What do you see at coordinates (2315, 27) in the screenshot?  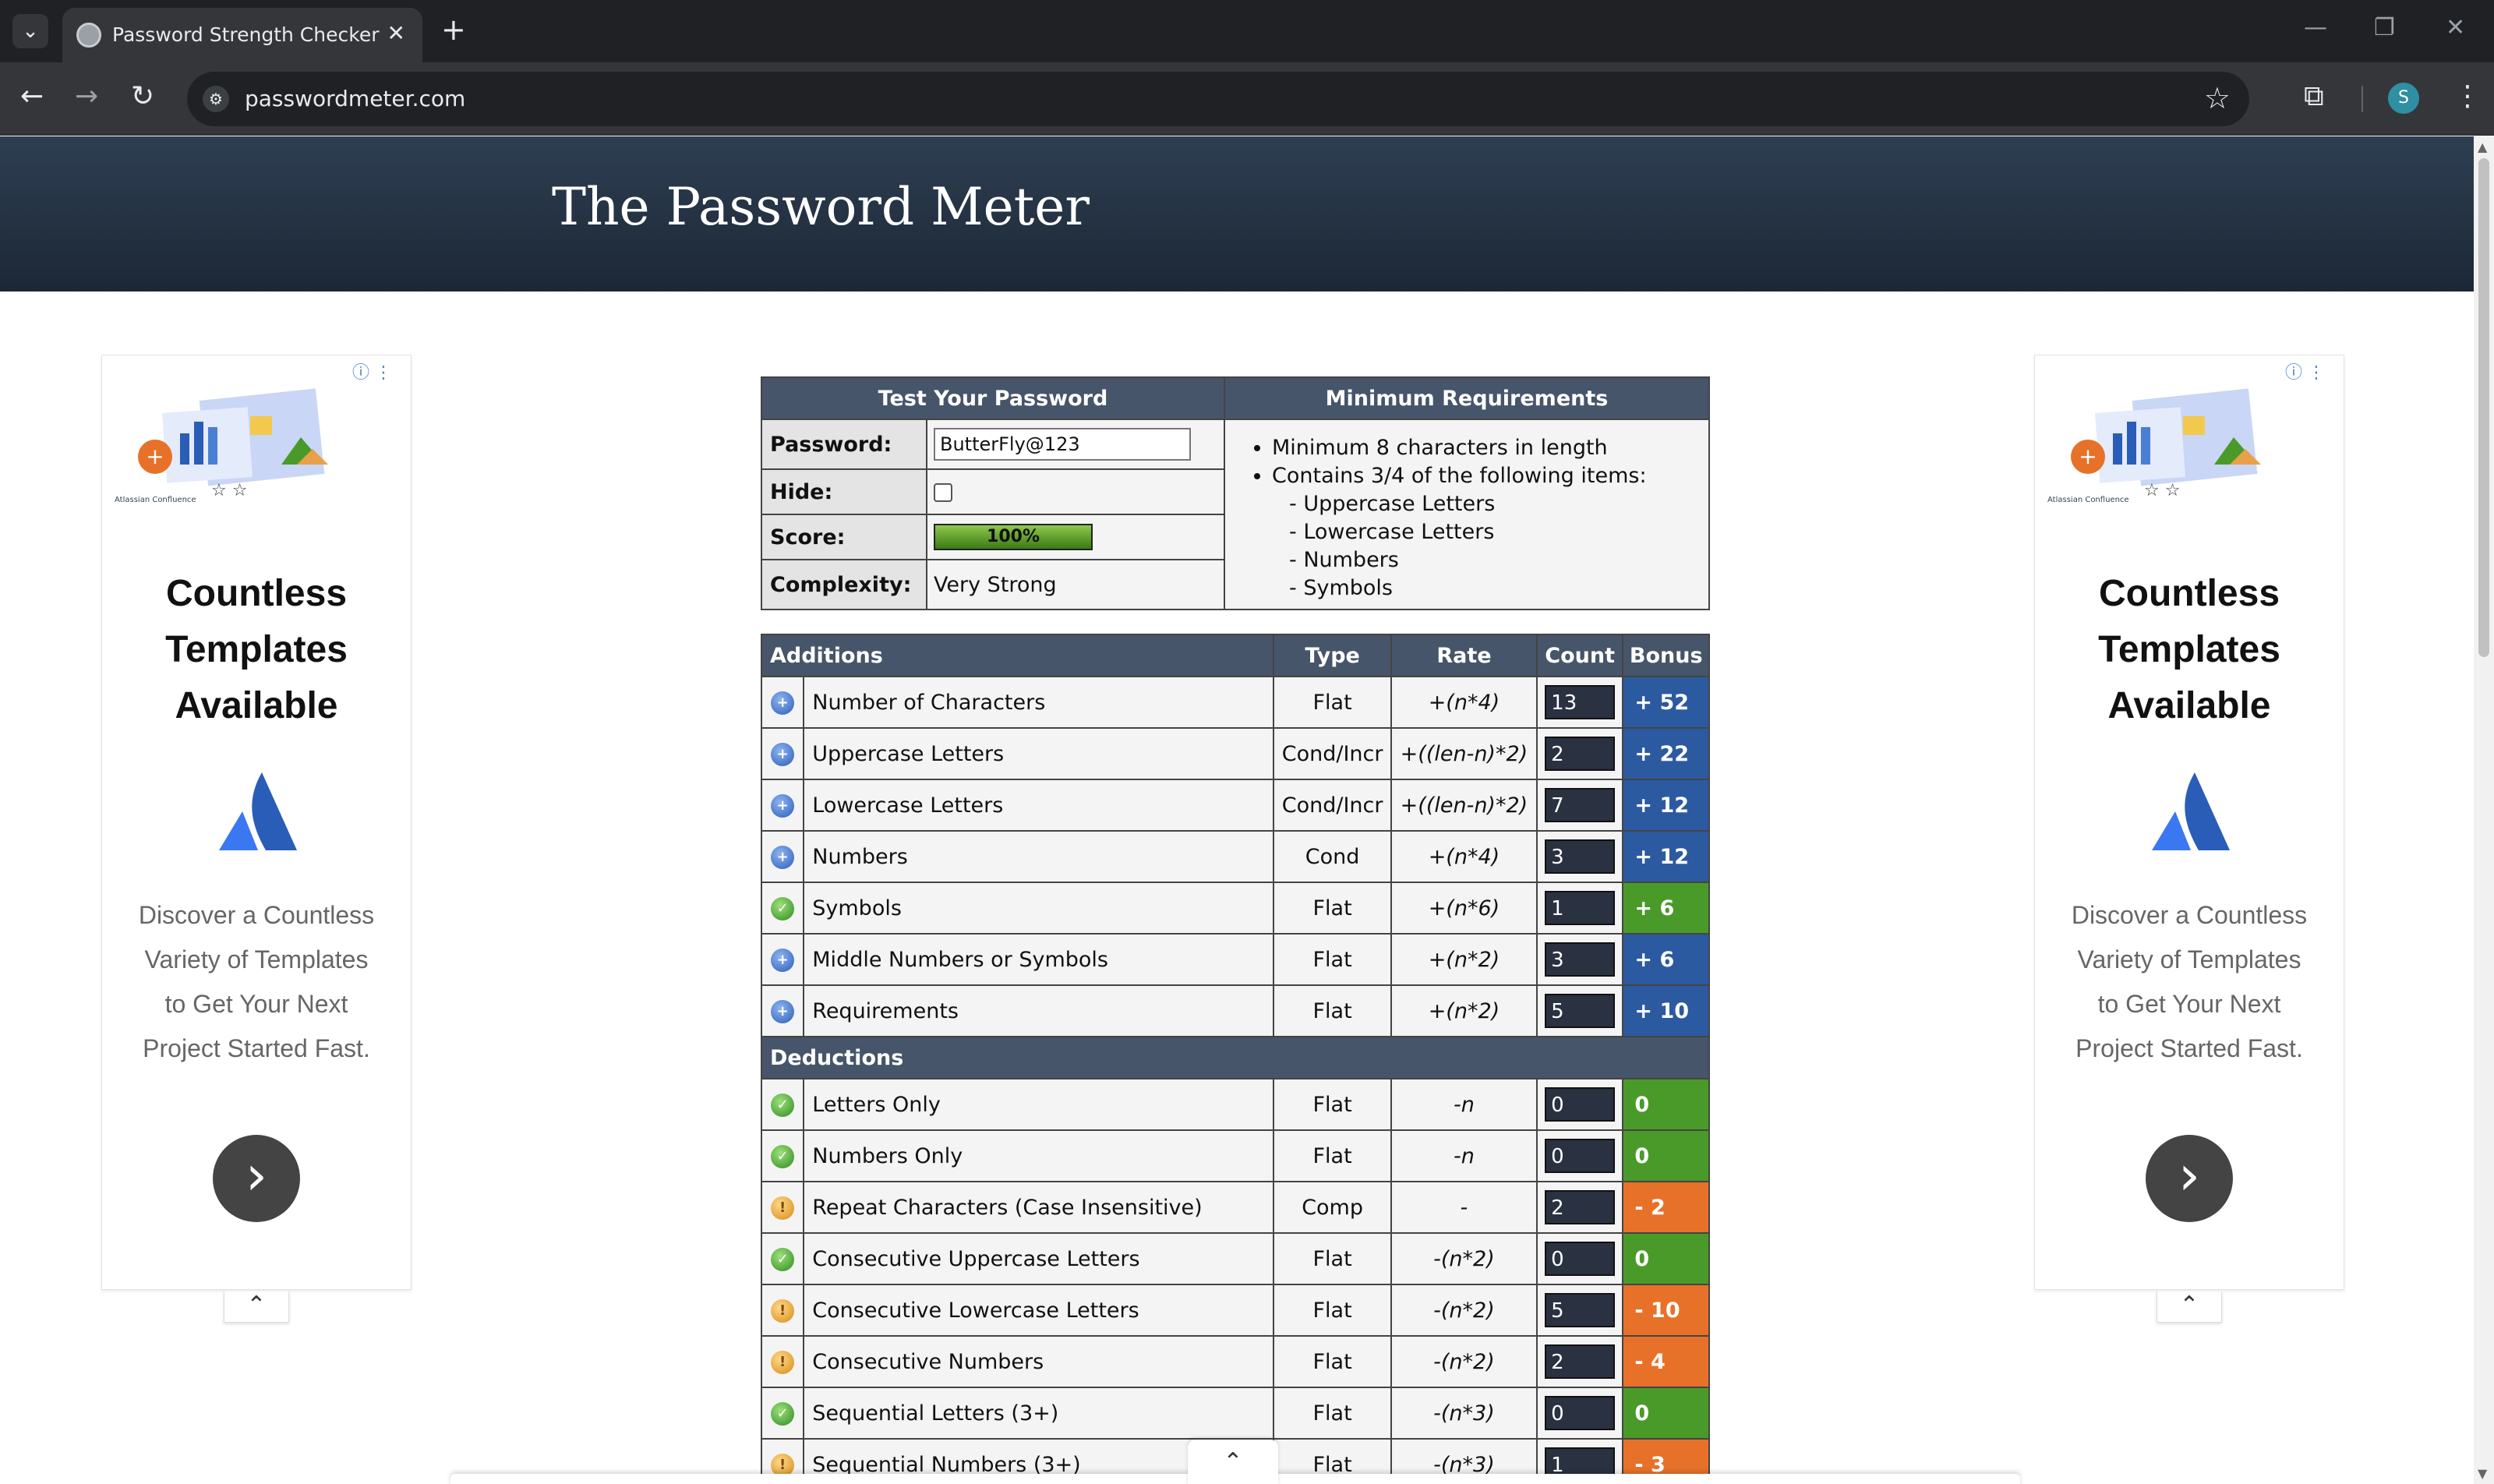 I see `minimize-icon: —` at bounding box center [2315, 27].